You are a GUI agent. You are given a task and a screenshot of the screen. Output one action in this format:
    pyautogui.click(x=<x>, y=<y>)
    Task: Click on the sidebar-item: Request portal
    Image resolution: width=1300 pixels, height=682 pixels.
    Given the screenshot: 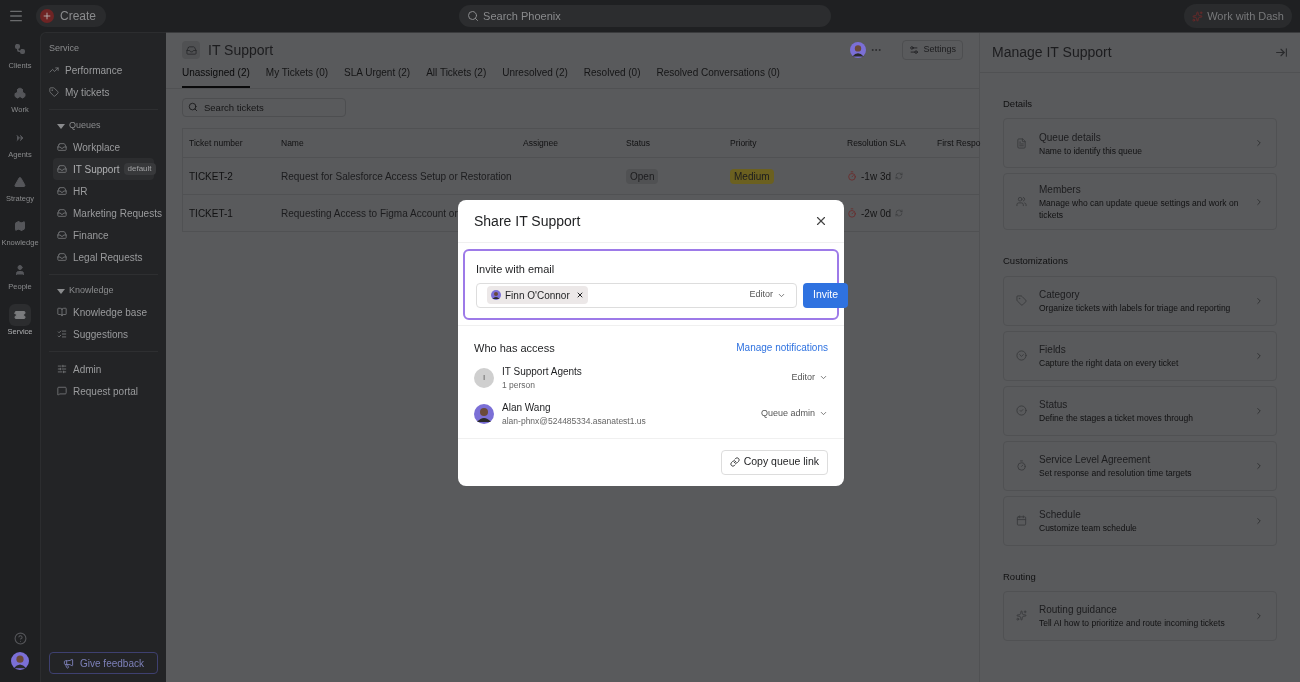 What is the action you would take?
    pyautogui.click(x=98, y=391)
    